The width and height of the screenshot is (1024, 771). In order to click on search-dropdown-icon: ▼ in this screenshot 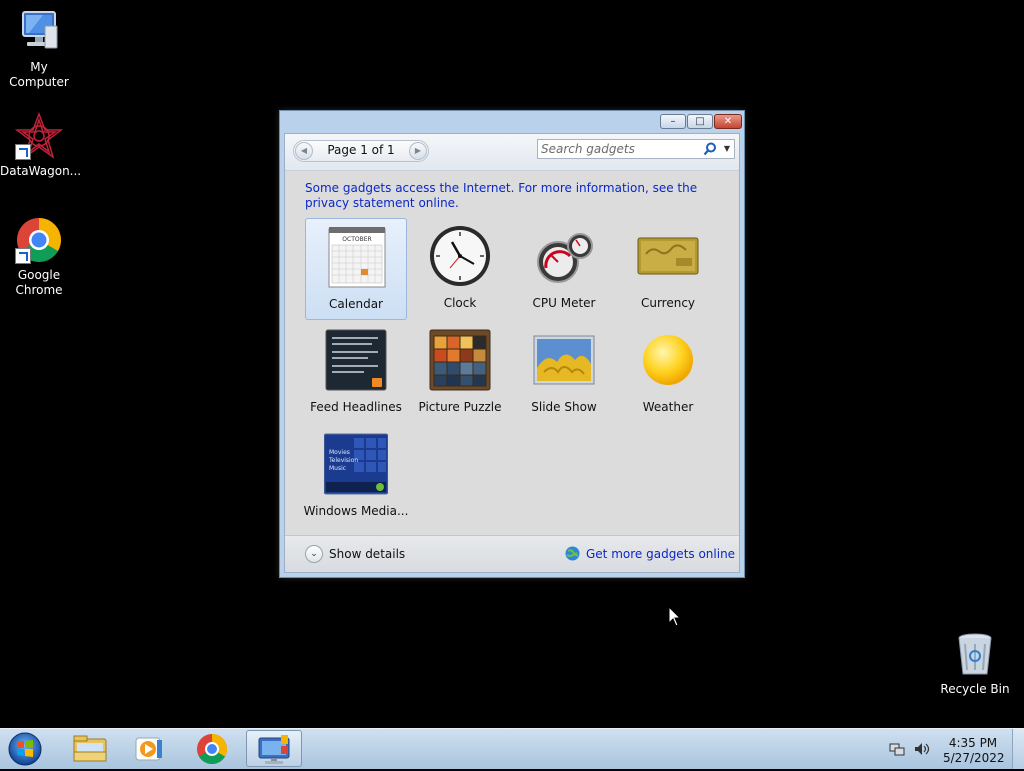, I will do `click(727, 149)`.